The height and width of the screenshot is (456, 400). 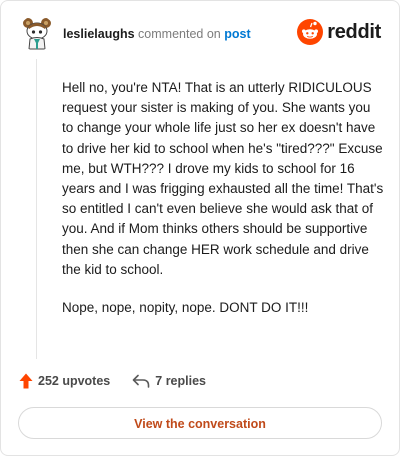 I want to click on upvote-arrow-icon, so click(x=26, y=381).